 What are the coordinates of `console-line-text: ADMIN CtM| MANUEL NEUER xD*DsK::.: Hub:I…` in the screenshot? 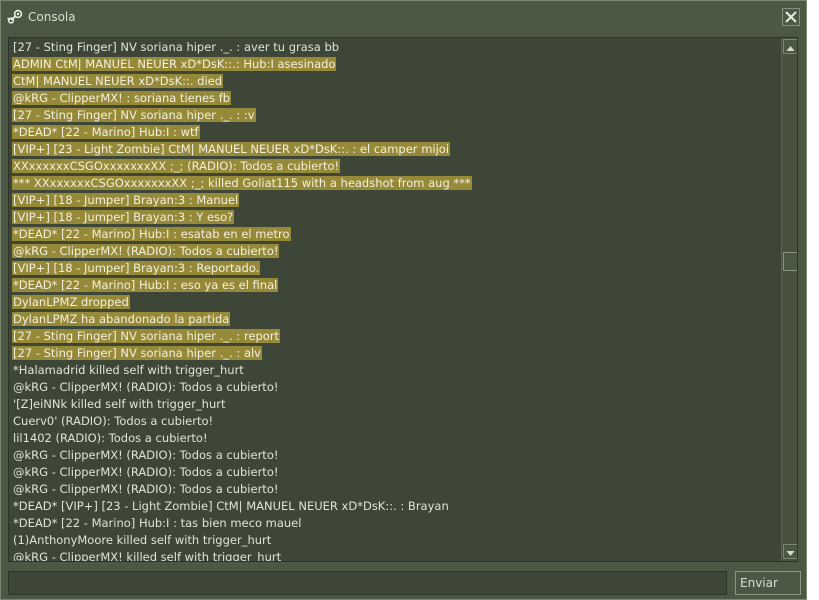 It's located at (174, 64).